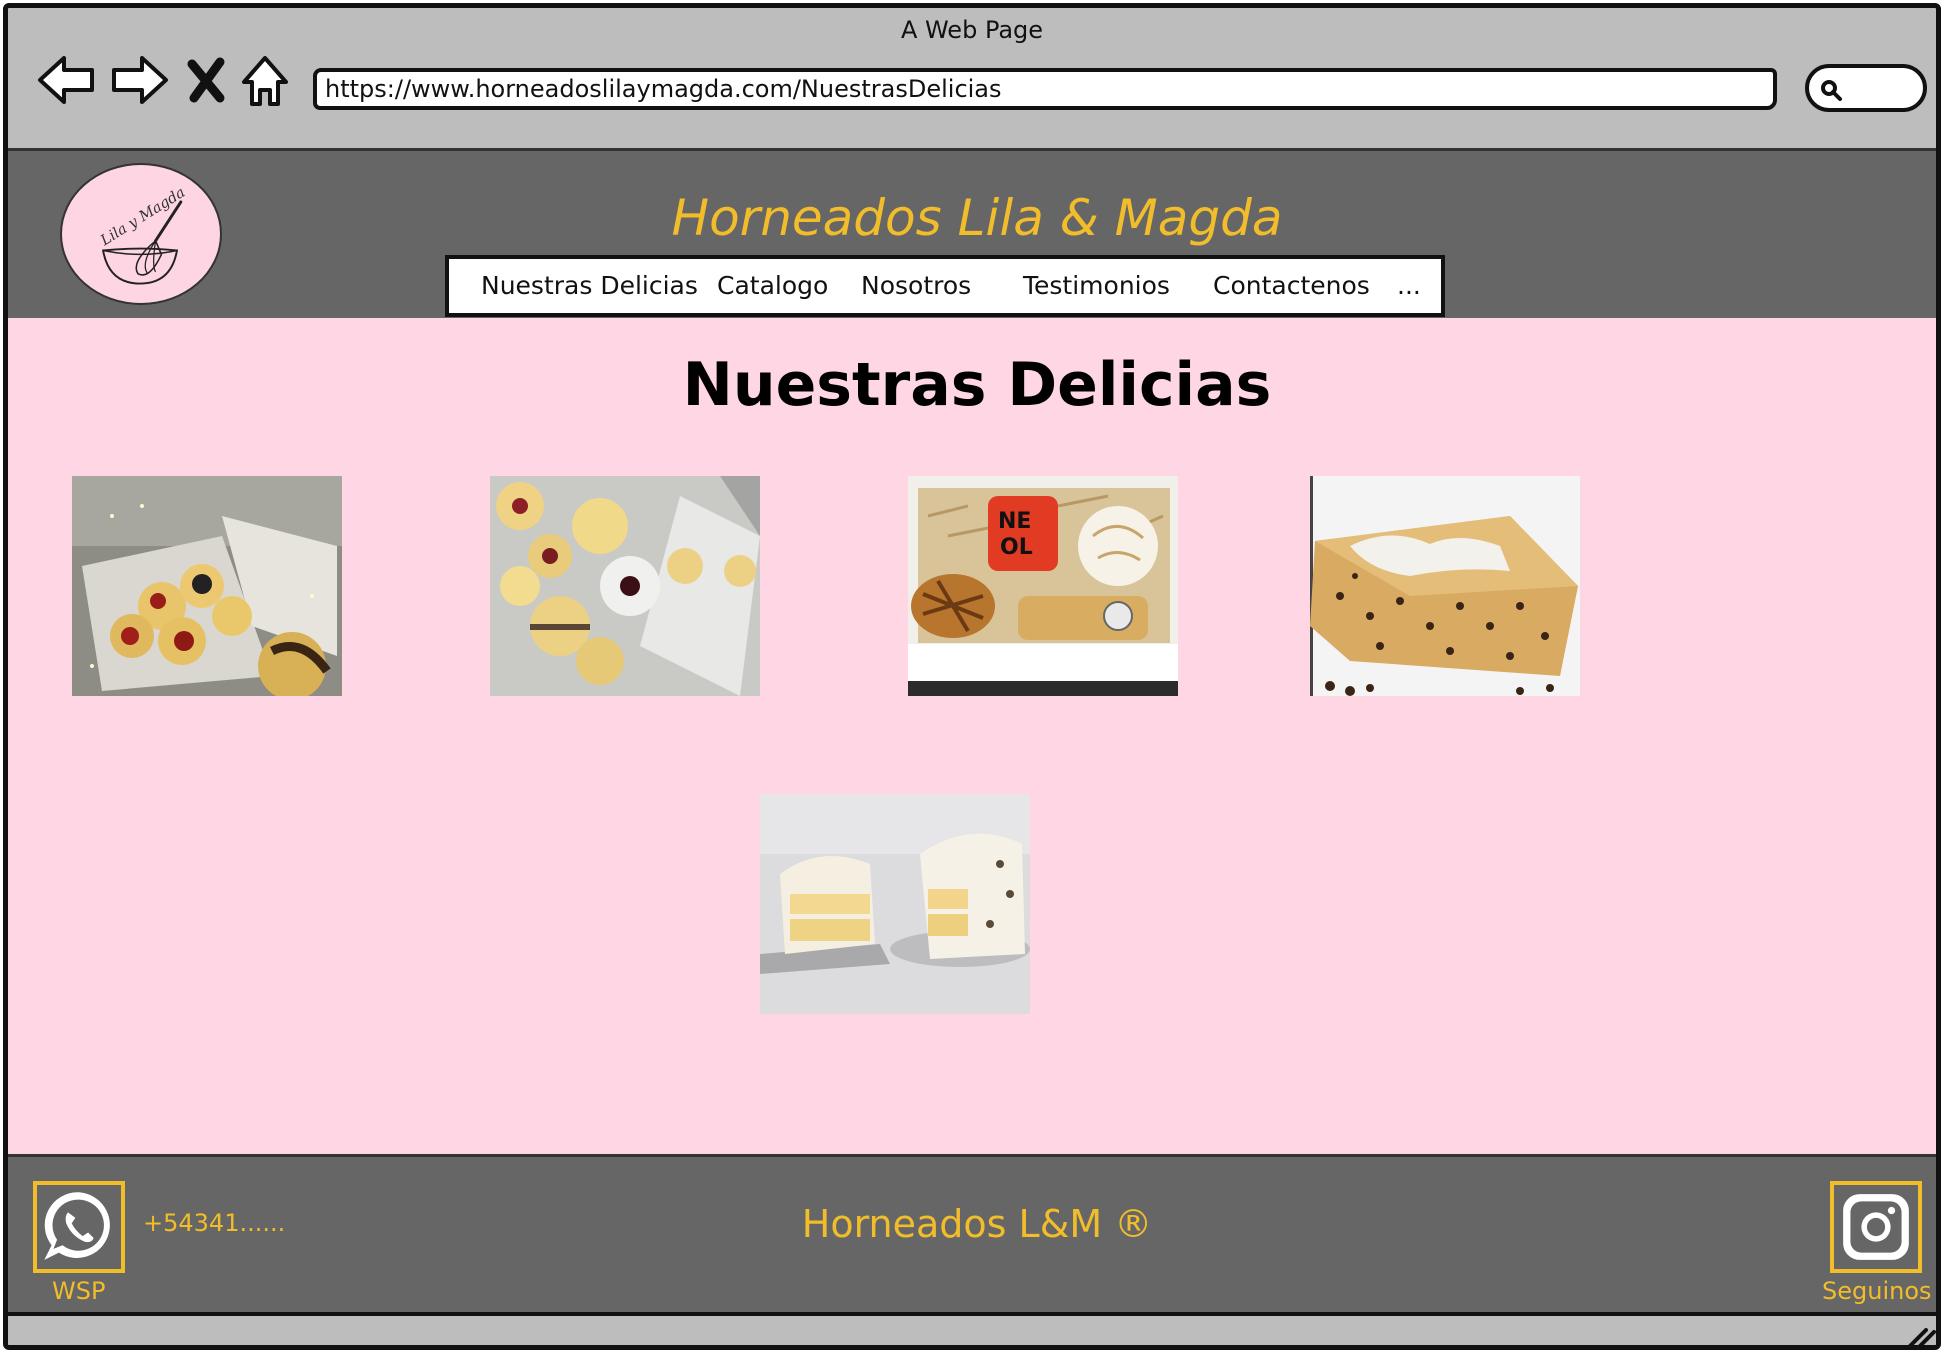  I want to click on photo-chocolate-chip-cake, so click(1445, 586).